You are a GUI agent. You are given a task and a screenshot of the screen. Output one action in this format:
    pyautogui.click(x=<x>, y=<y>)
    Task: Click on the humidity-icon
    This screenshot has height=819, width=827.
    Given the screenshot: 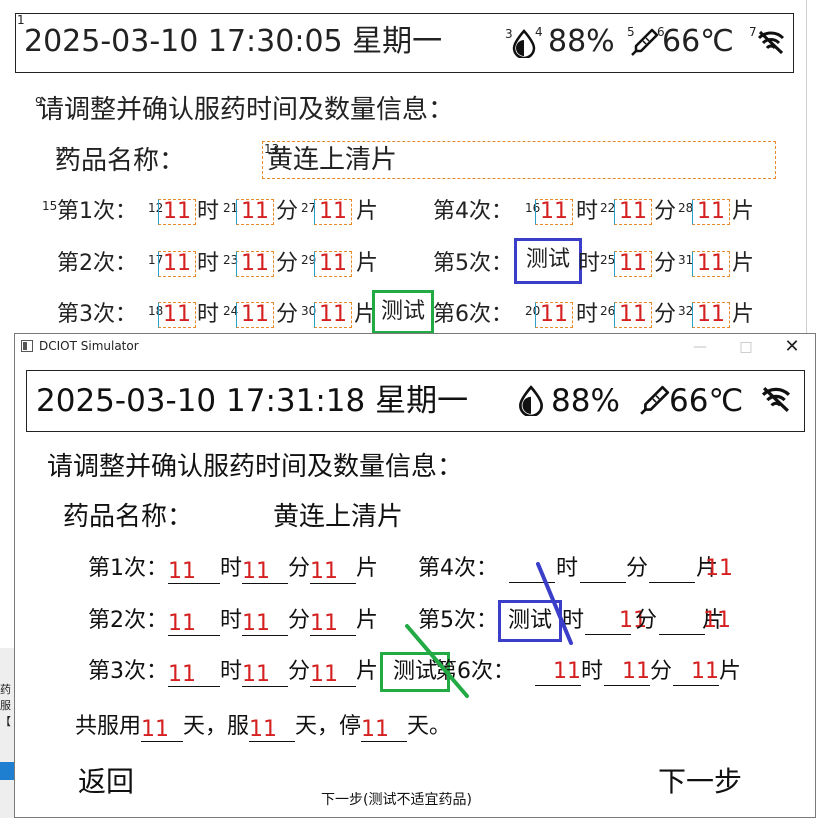 What is the action you would take?
    pyautogui.click(x=524, y=43)
    